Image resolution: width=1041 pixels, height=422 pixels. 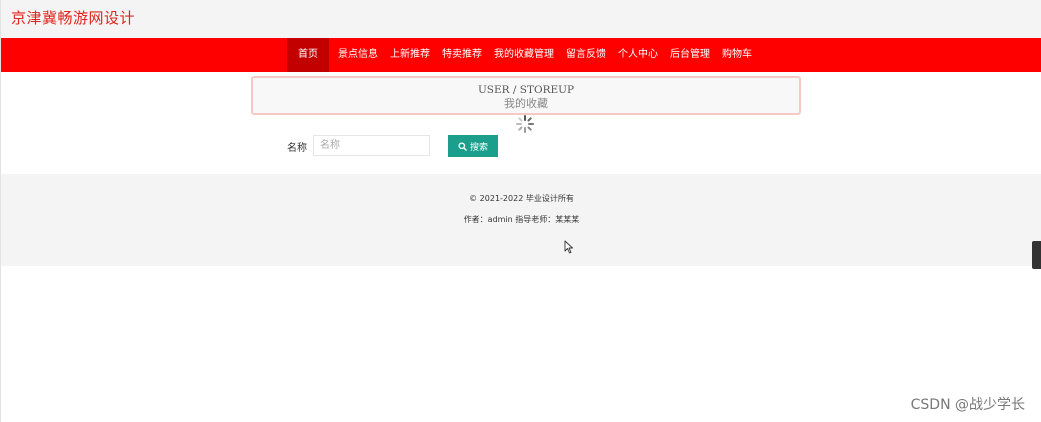 What do you see at coordinates (358, 55) in the screenshot?
I see `nav-item-attractions: 景点信息` at bounding box center [358, 55].